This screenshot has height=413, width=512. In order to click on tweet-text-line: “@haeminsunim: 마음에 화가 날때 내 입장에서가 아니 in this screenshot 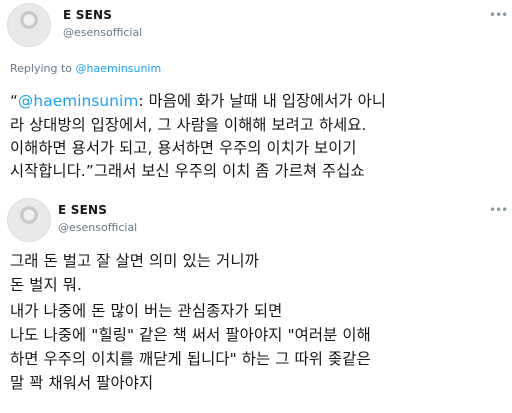, I will do `click(198, 101)`.